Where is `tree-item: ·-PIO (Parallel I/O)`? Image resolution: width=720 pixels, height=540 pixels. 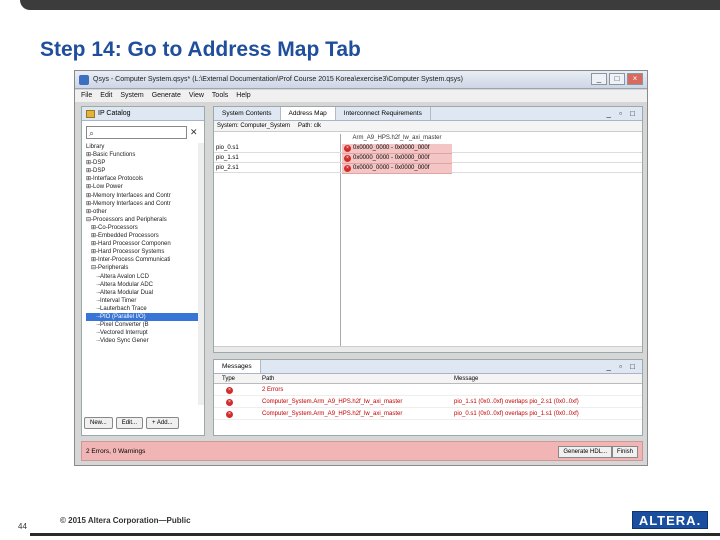 tree-item: ·-PIO (Parallel I/O) is located at coordinates (145, 317).